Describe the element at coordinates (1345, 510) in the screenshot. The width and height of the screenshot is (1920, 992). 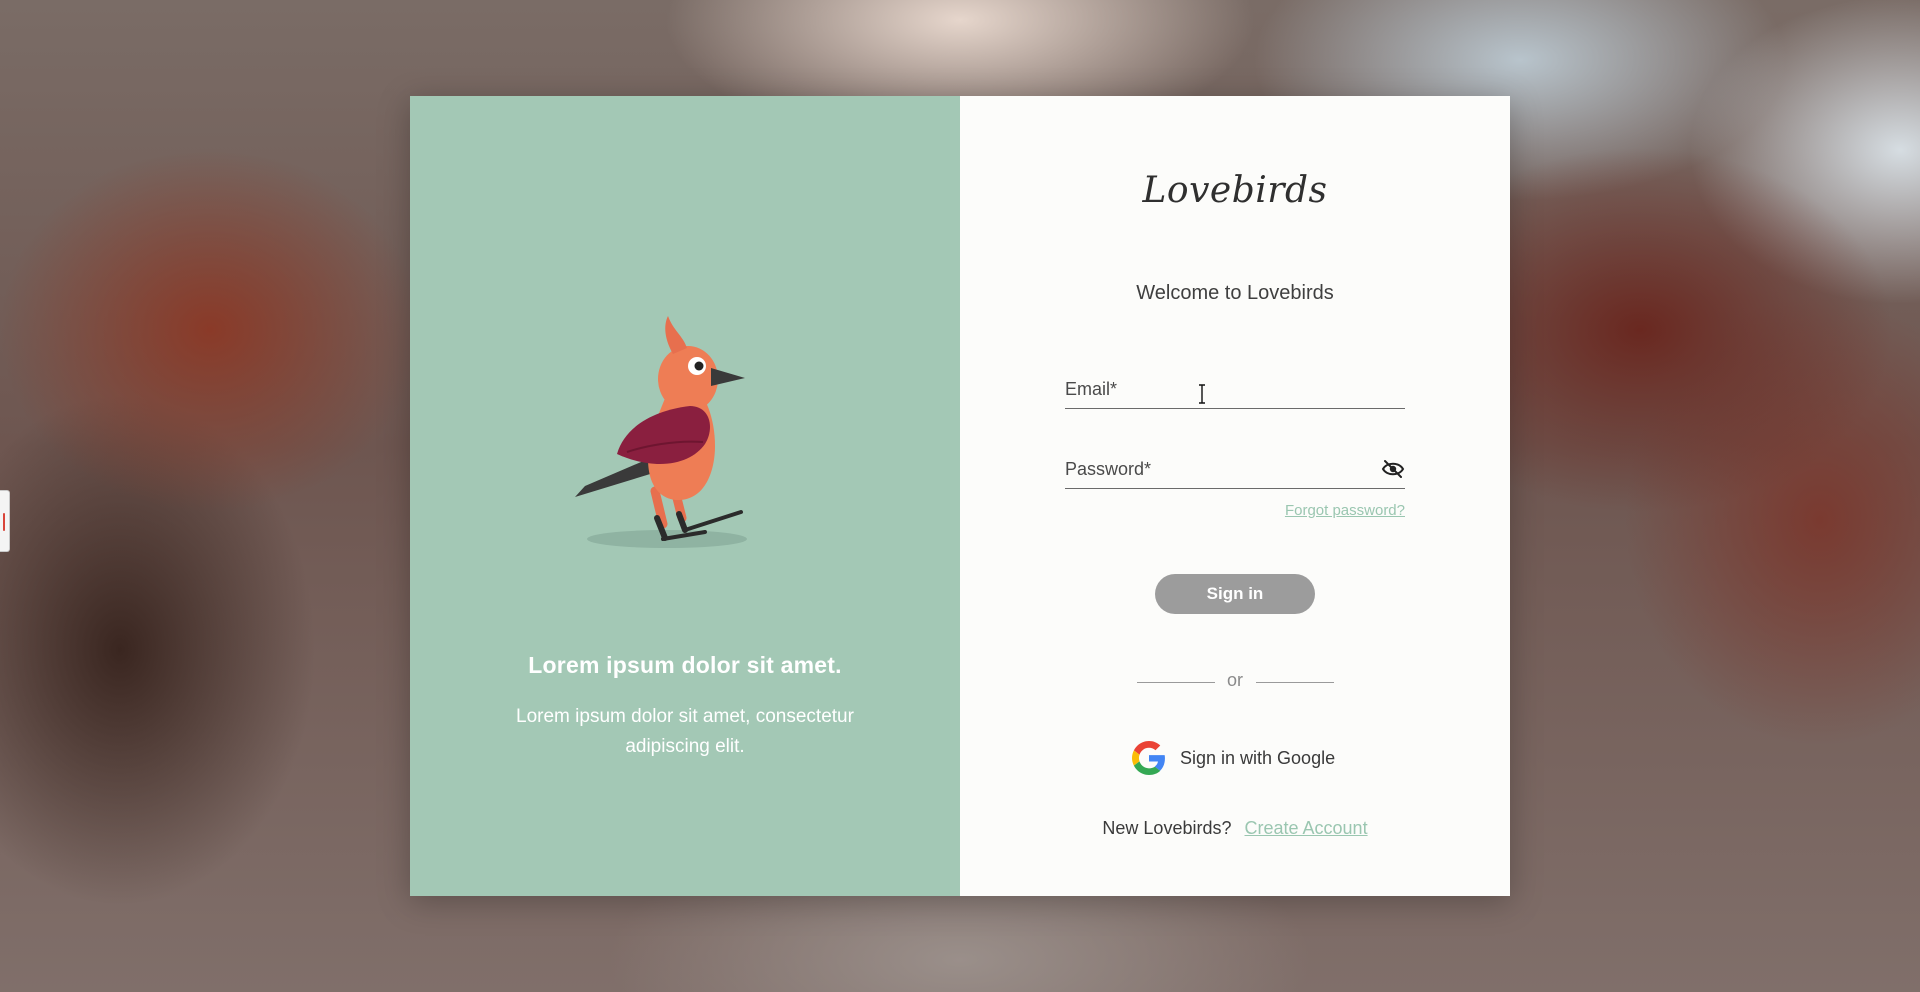
I see `forgot-password-link: Forgot password?` at that location.